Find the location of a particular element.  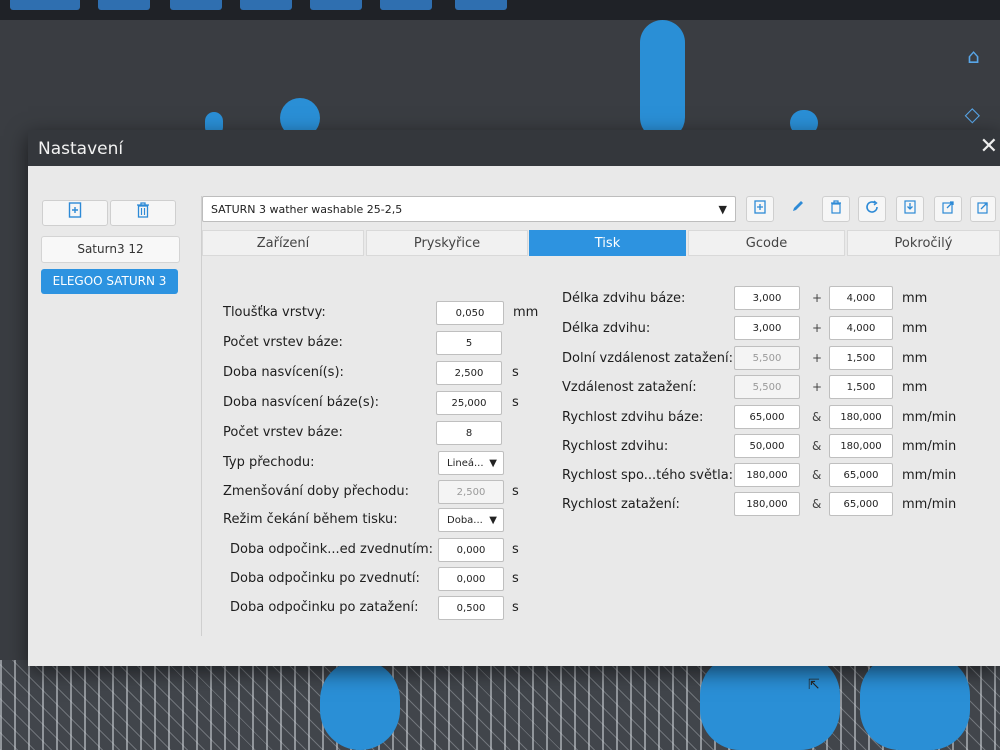

tab-pryskyrice: Pryskyřice is located at coordinates (447, 243).